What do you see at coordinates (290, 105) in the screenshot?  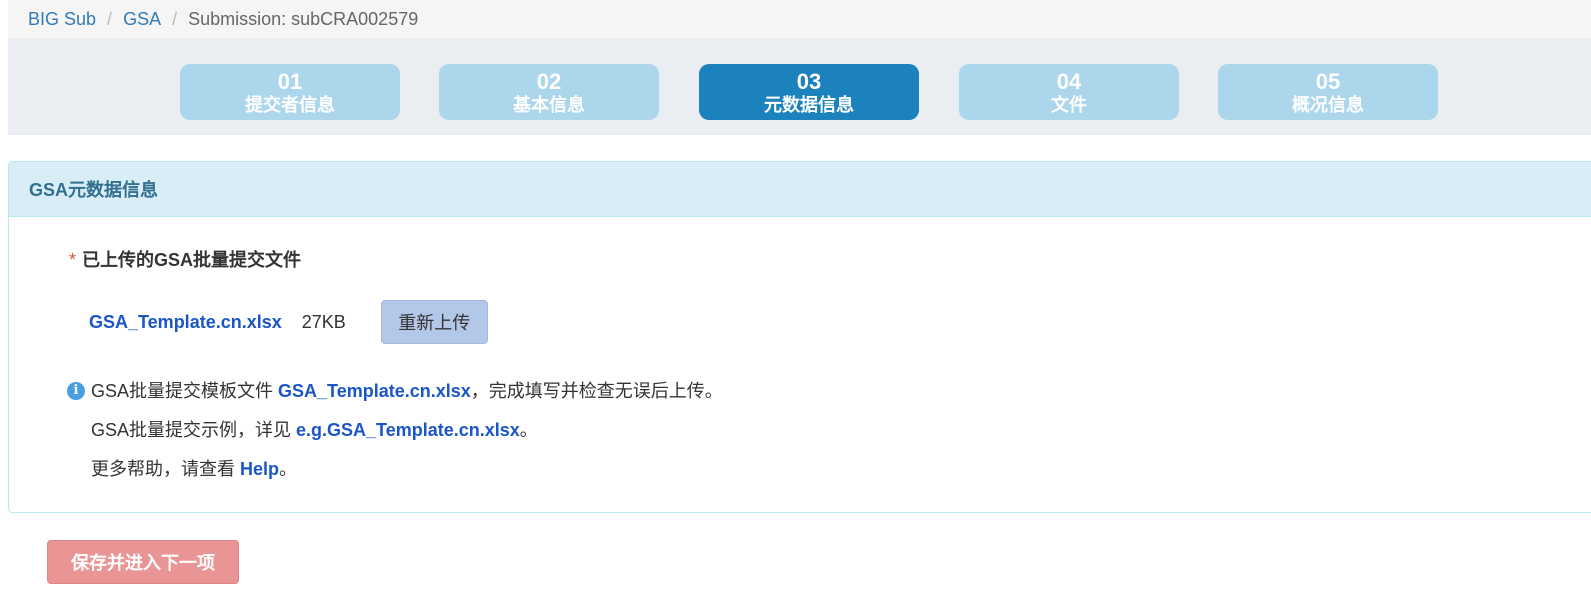 I see `step-label: 提交者信息` at bounding box center [290, 105].